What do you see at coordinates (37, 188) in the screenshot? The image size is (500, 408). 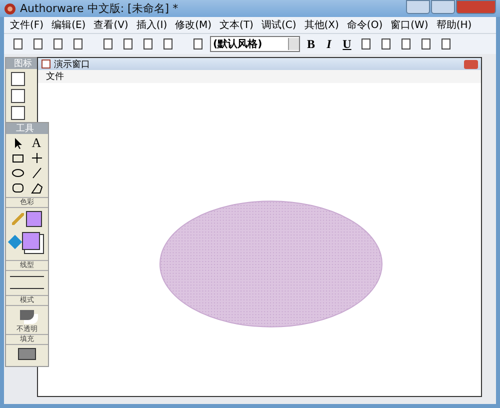 I see `polygon-icon` at bounding box center [37, 188].